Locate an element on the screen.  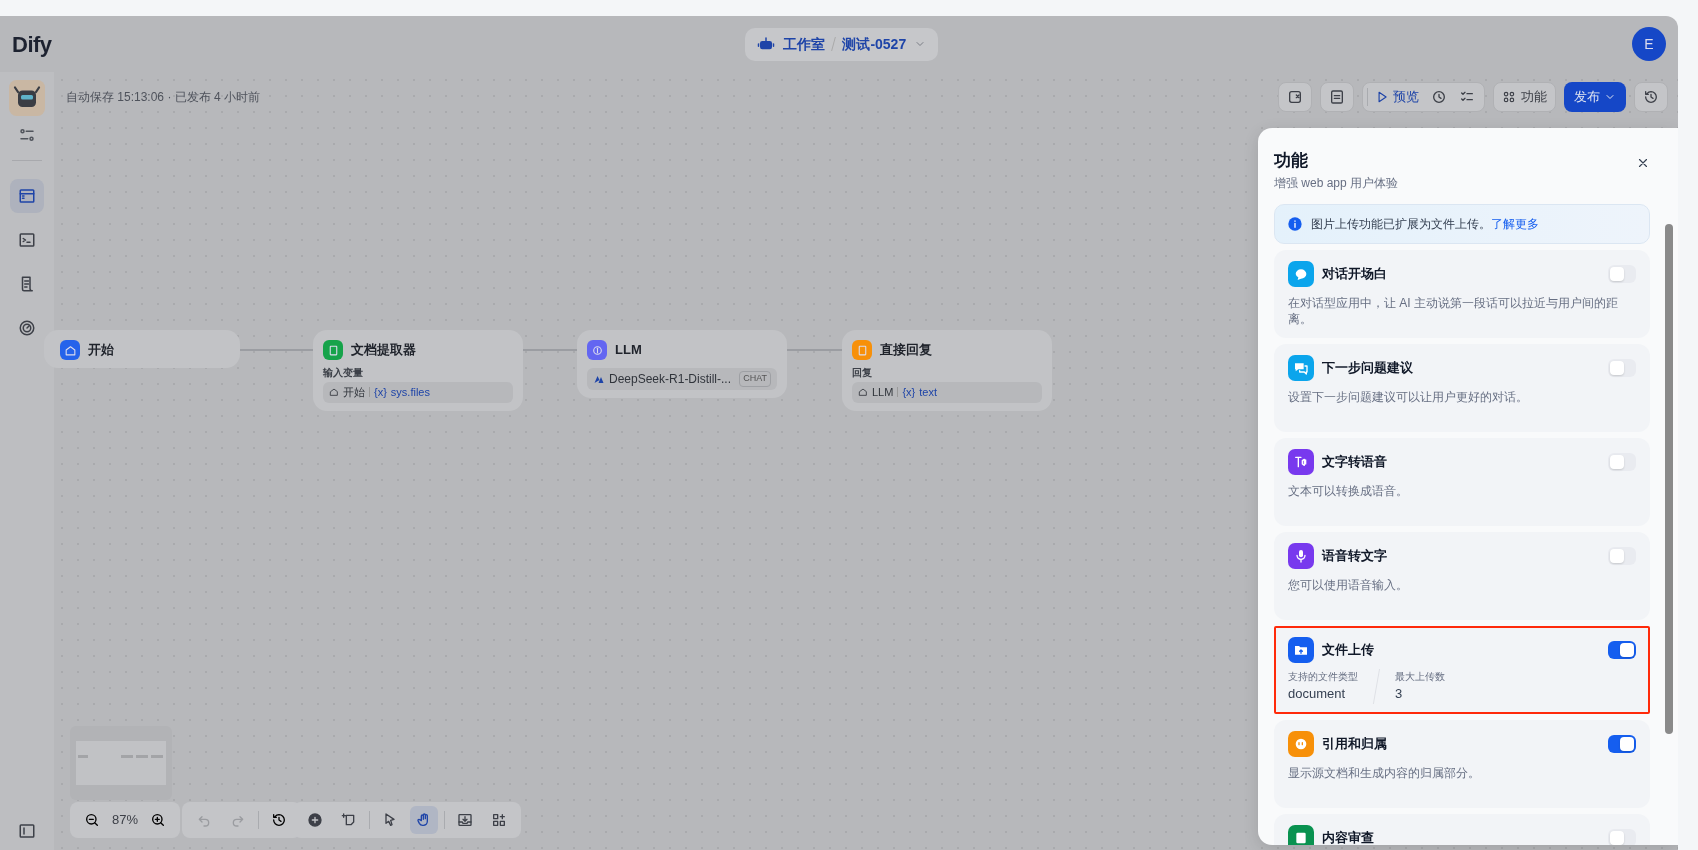
notice-text: 图片上传功能已扩展为文件上传。了解更多 is located at coordinates (1425, 224).